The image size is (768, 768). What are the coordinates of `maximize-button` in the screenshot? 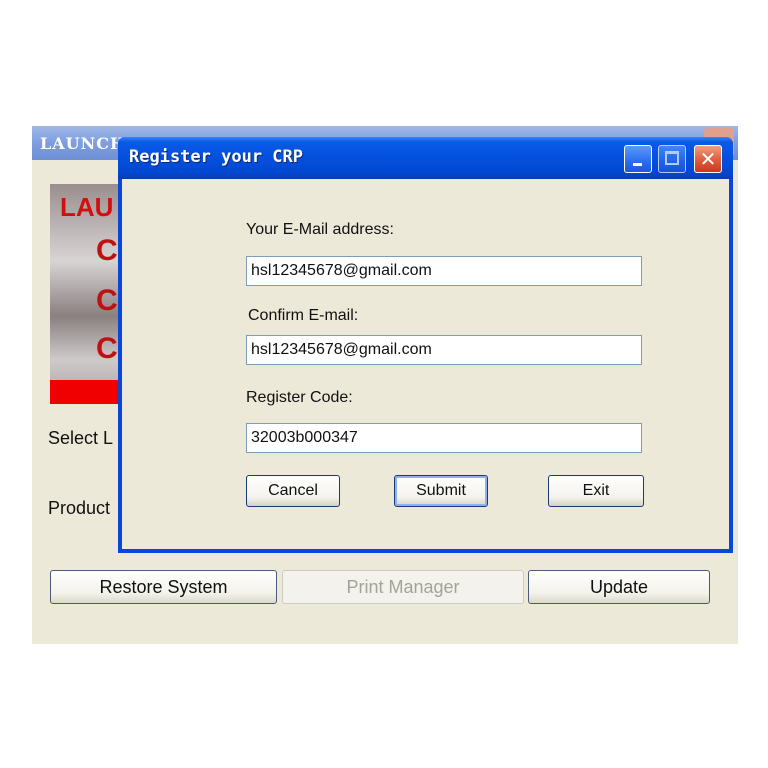 It's located at (672, 159).